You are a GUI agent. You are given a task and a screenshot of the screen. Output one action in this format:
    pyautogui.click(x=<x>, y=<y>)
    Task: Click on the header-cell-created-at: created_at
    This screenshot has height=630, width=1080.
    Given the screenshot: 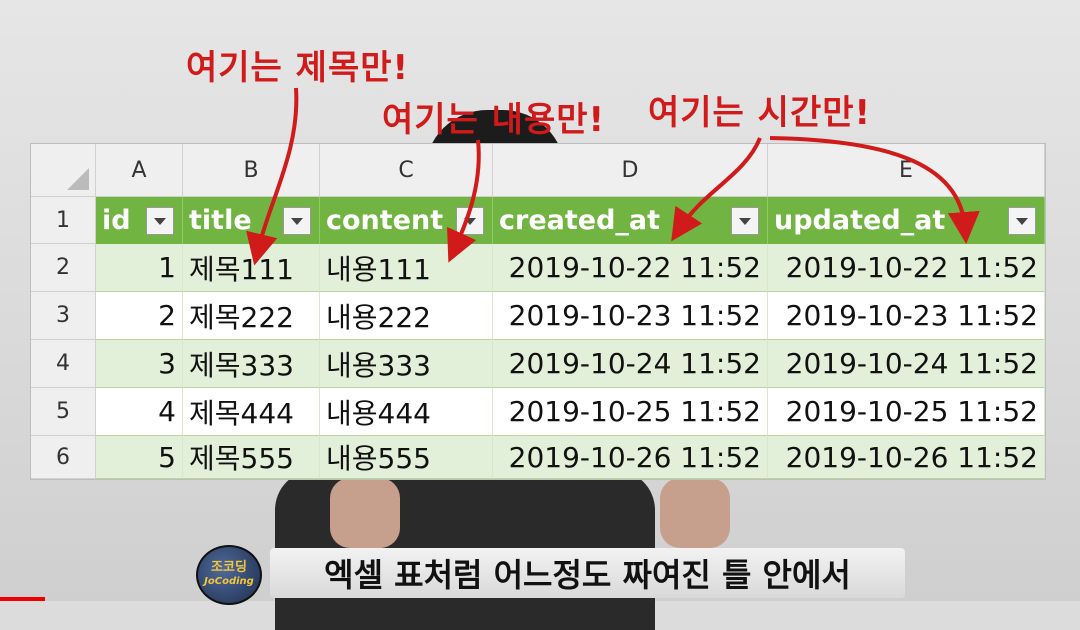 What is the action you would take?
    pyautogui.click(x=630, y=220)
    